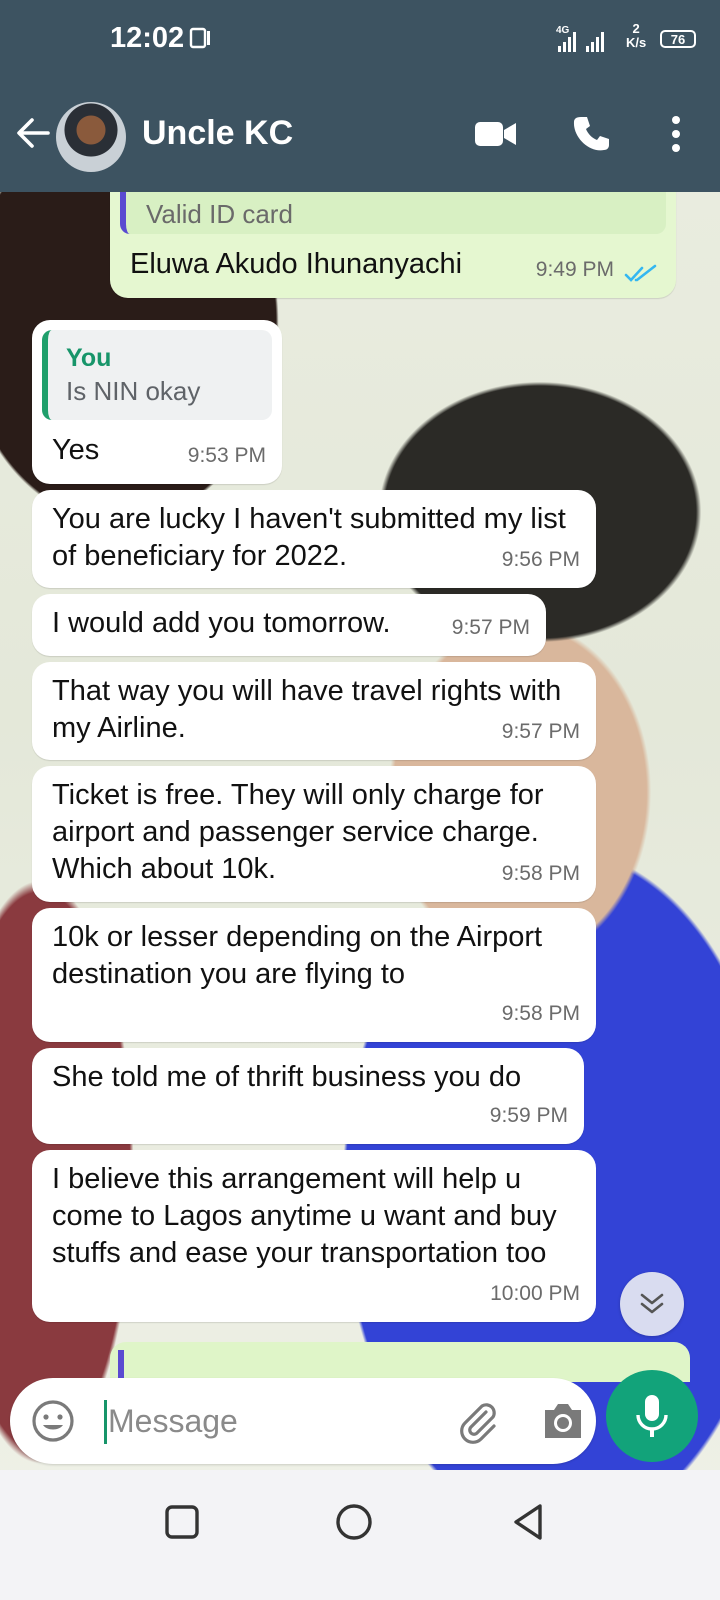 Image resolution: width=720 pixels, height=1600 pixels. I want to click on message-input, so click(268, 1421).